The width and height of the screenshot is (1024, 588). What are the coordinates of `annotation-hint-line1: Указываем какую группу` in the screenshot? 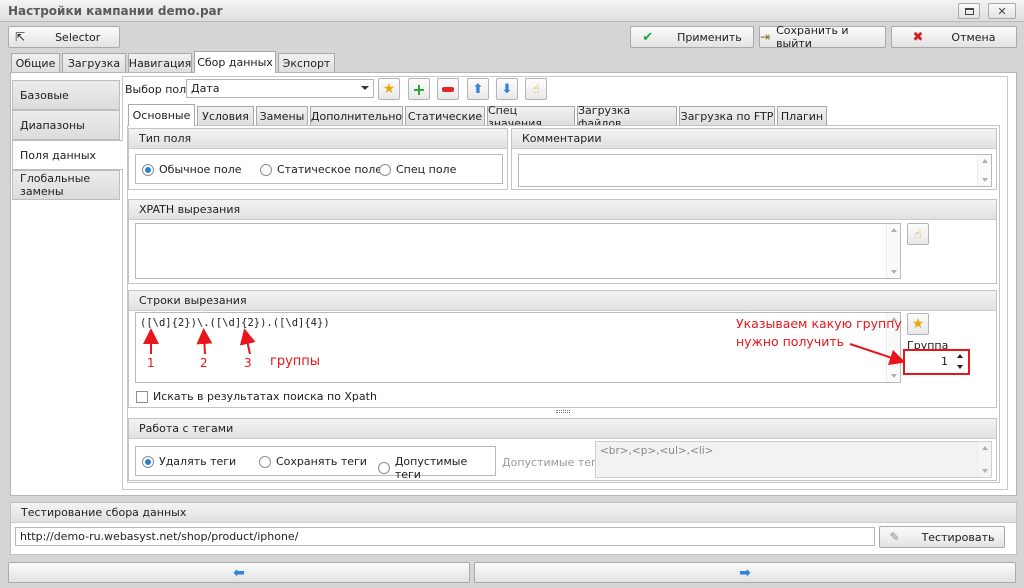 It's located at (819, 323).